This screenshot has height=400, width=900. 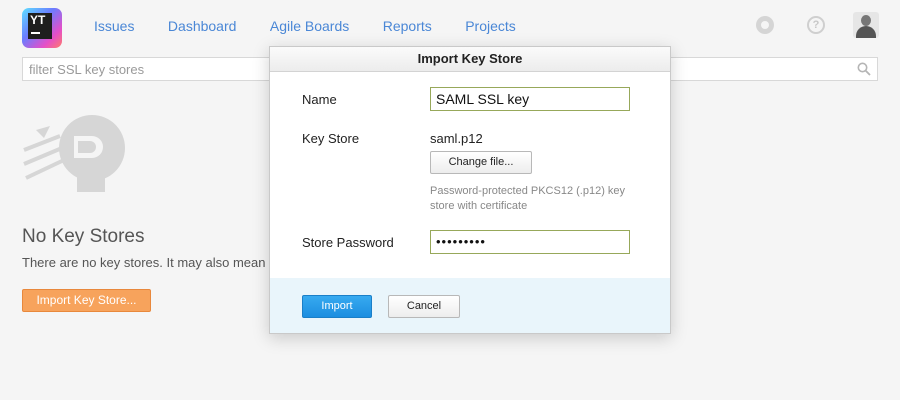 I want to click on avatar-head, so click(x=866, y=20).